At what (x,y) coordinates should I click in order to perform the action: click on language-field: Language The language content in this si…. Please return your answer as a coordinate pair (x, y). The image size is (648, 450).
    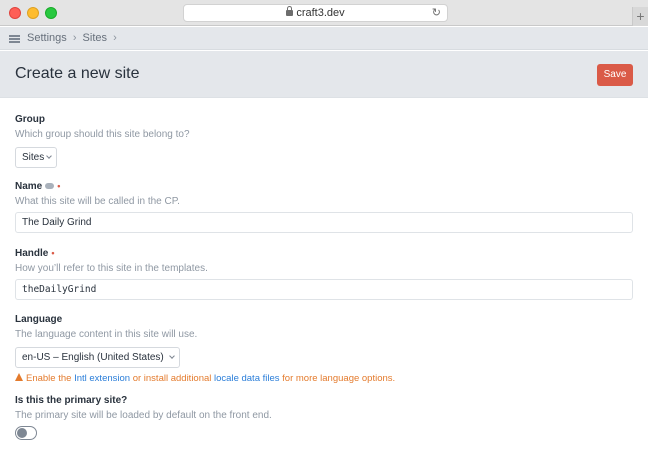
    Looking at the image, I should click on (324, 349).